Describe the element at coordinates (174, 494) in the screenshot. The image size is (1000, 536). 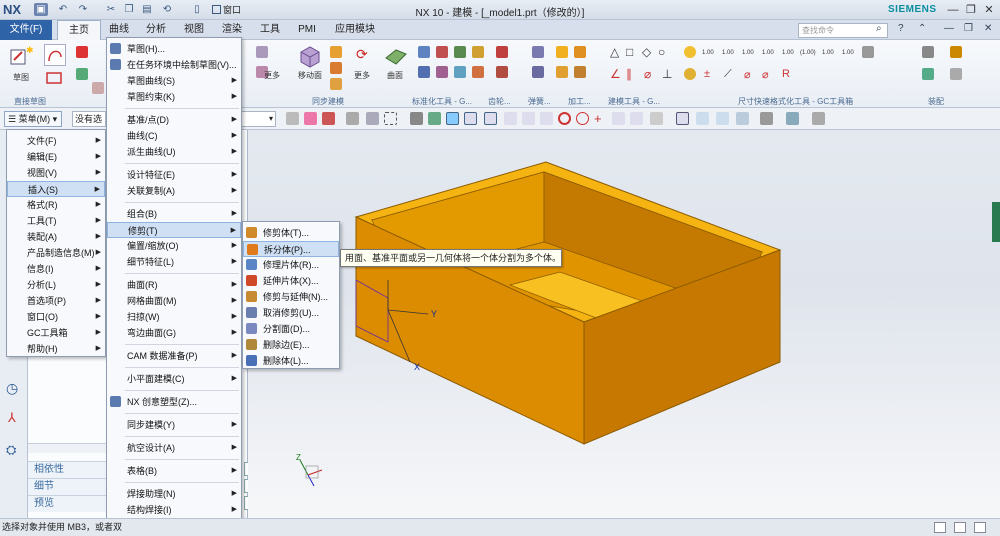
I see `insert-menu-item-34: 焊接助理(N) ▶` at that location.